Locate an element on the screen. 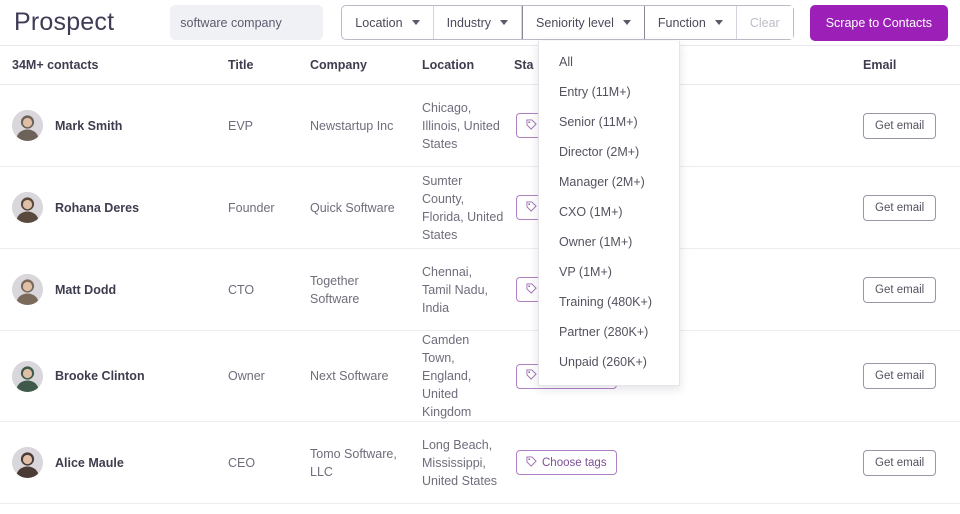 Image resolution: width=960 pixels, height=514 pixels. filter-function-label: Function is located at coordinates (681, 22).